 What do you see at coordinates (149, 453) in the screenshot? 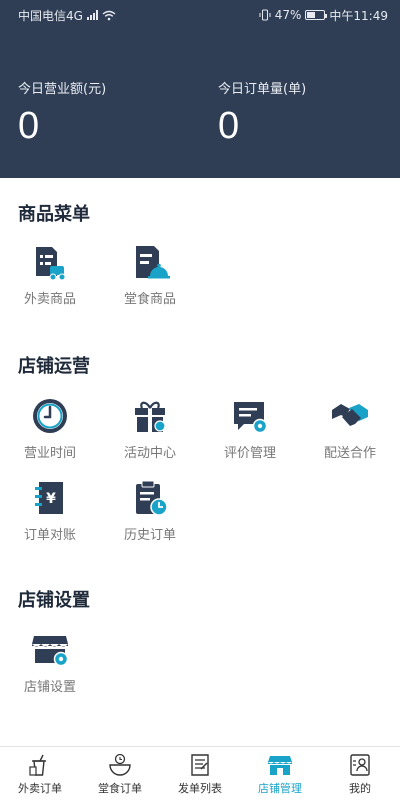
I see `operation-item-label: 活动中心` at bounding box center [149, 453].